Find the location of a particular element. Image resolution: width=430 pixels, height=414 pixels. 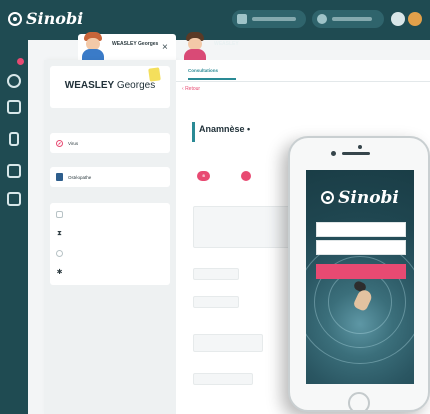

sidebar-item: ⧗ is located at coordinates (62, 233).